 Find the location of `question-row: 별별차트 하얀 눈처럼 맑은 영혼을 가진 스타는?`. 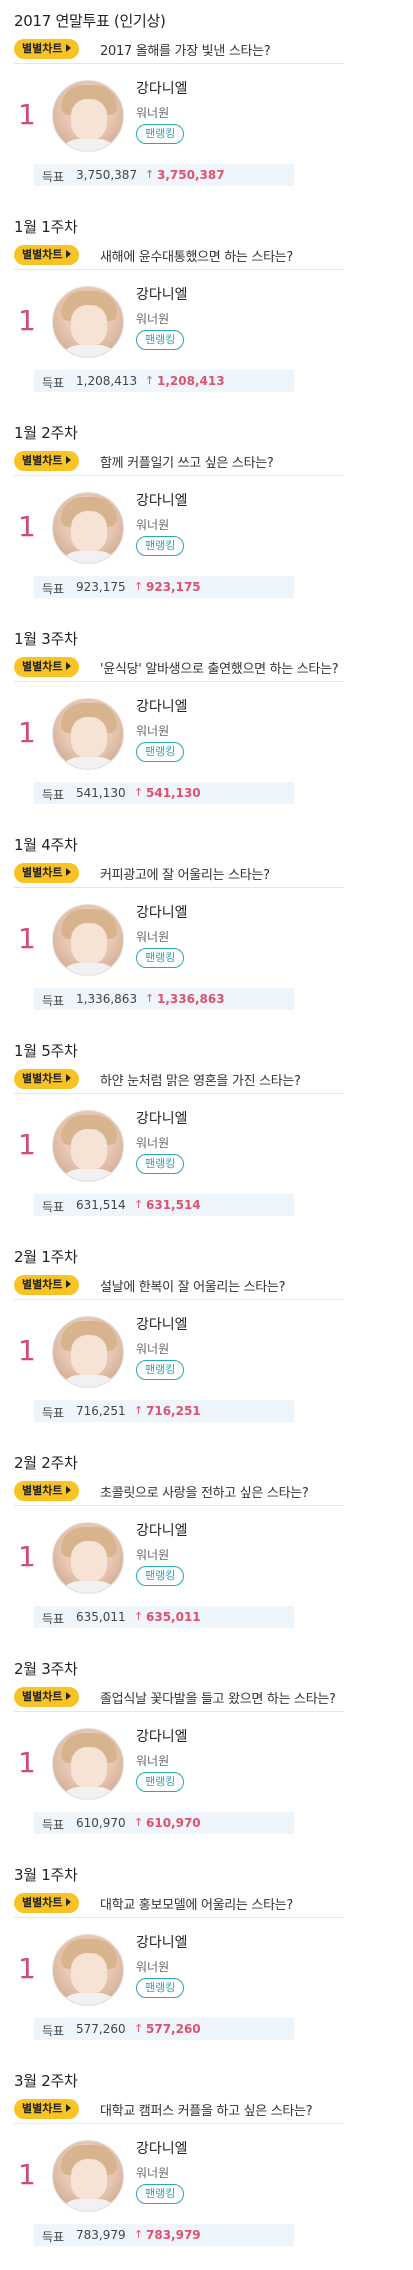

question-row: 별별차트 하얀 눈처럼 맑은 영혼을 가진 스타는? is located at coordinates (179, 1081).